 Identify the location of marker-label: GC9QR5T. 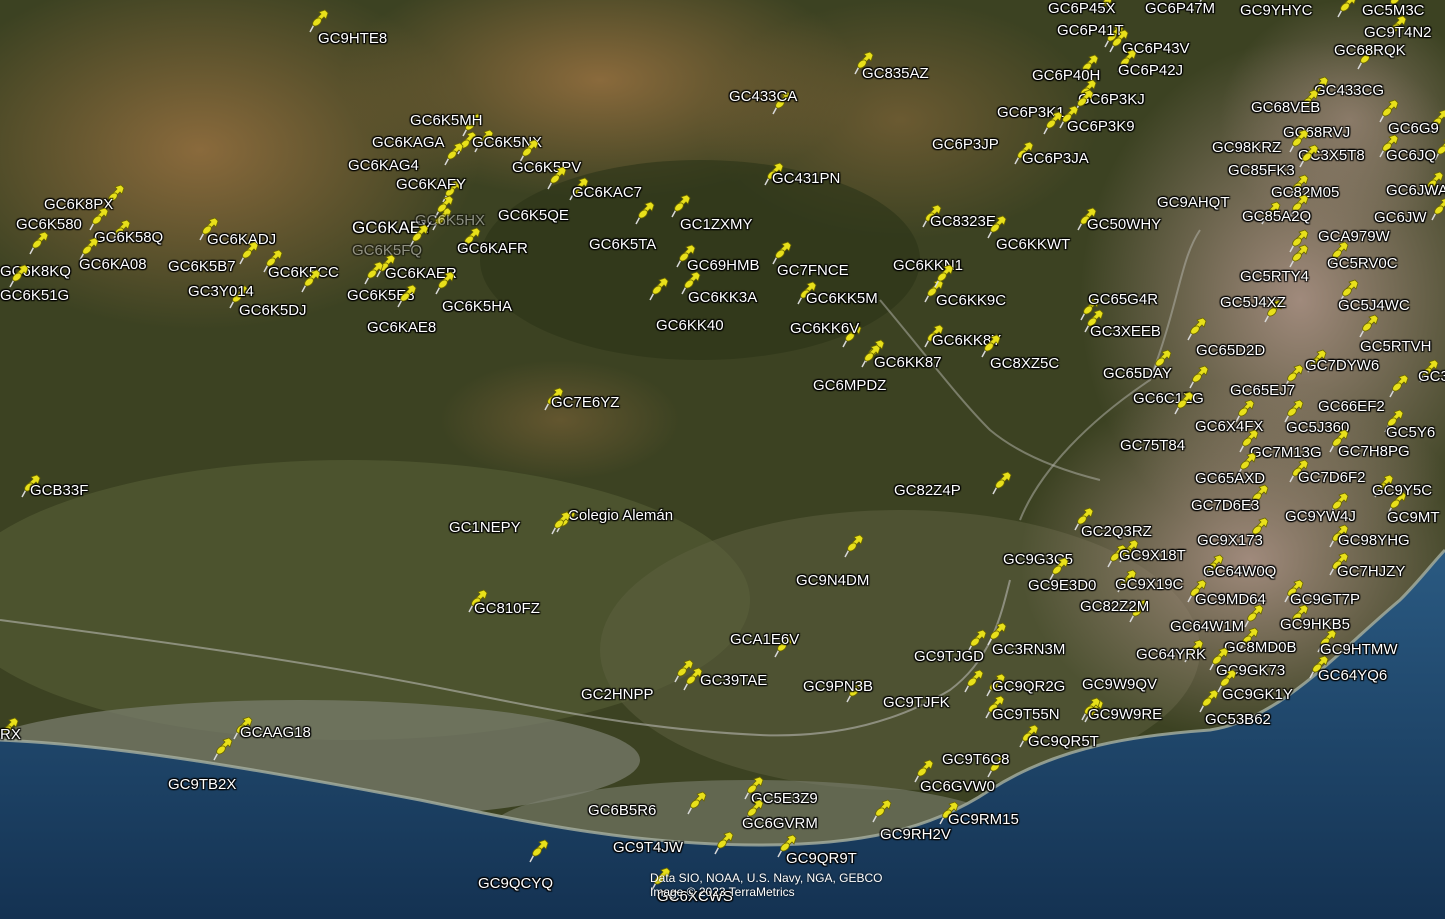
(1063, 741).